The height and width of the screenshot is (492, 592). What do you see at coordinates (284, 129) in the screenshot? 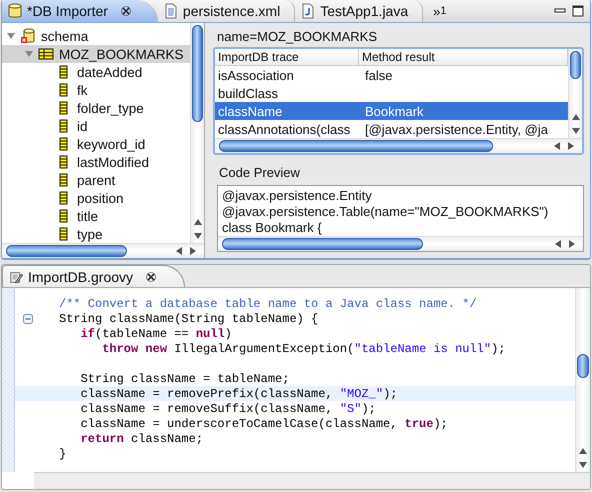
I see `table-cell-text: classAnnotations(class` at bounding box center [284, 129].